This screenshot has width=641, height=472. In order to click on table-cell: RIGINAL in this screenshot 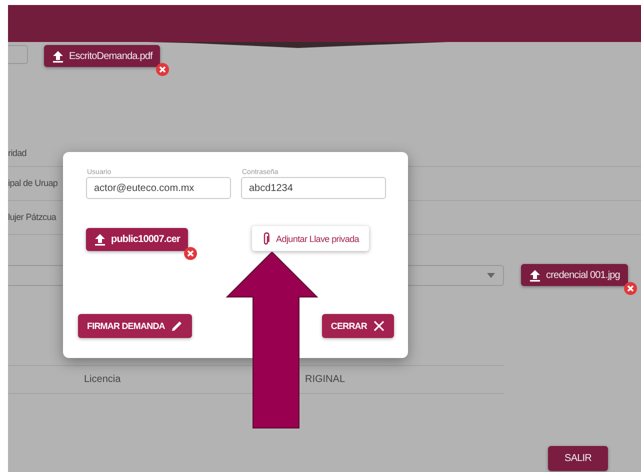, I will do `click(325, 379)`.